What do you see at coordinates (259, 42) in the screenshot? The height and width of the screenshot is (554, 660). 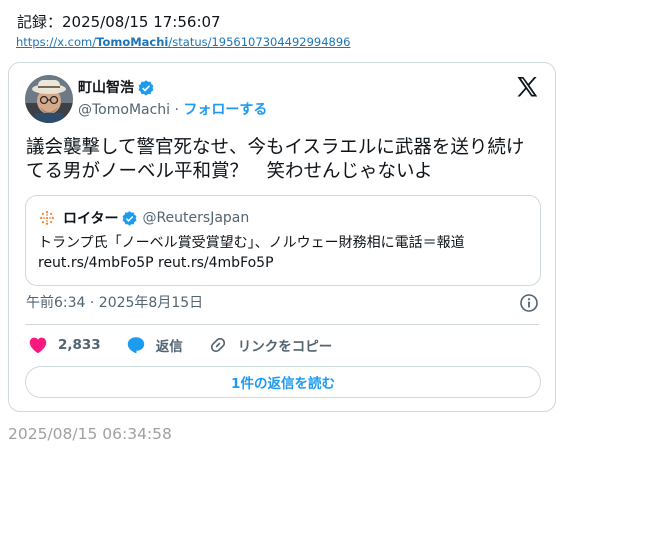 I see `source-link-suffix: /status/1956107304492994896` at bounding box center [259, 42].